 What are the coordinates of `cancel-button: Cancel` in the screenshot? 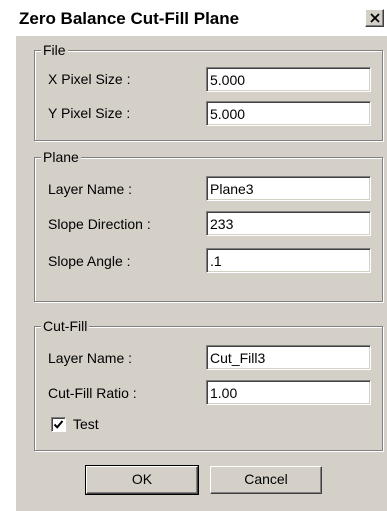 It's located at (266, 480).